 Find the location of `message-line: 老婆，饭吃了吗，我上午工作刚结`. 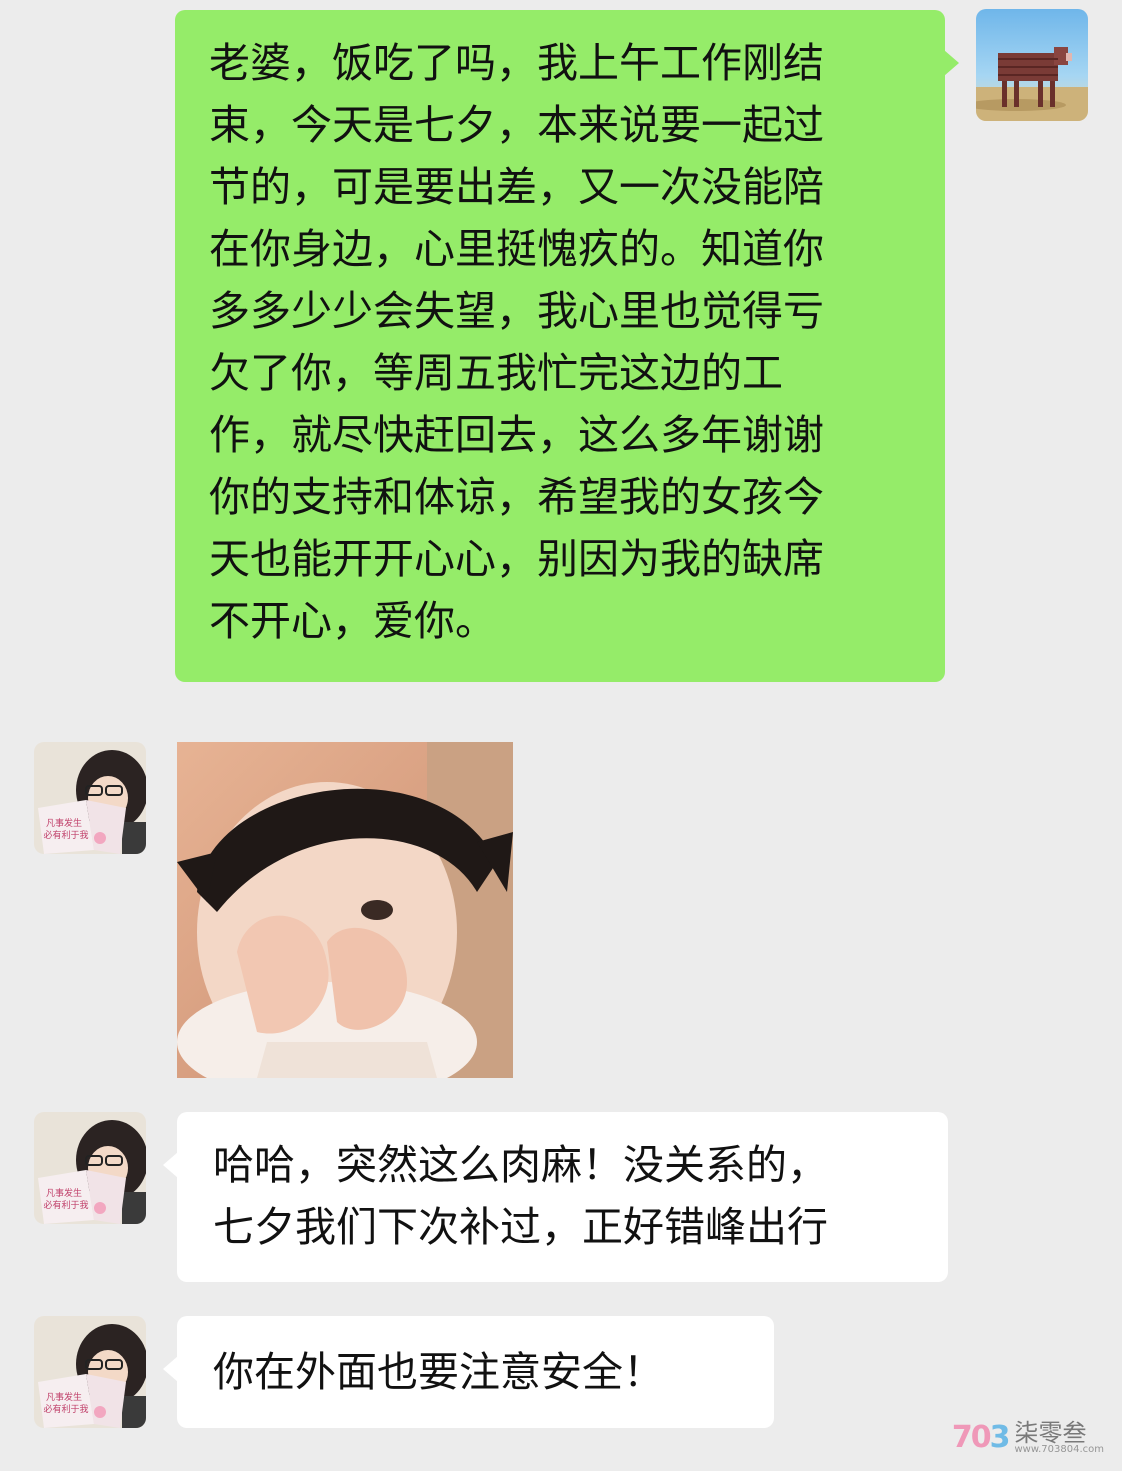

message-line: 老婆，饭吃了吗，我上午工作刚结 is located at coordinates (516, 63).